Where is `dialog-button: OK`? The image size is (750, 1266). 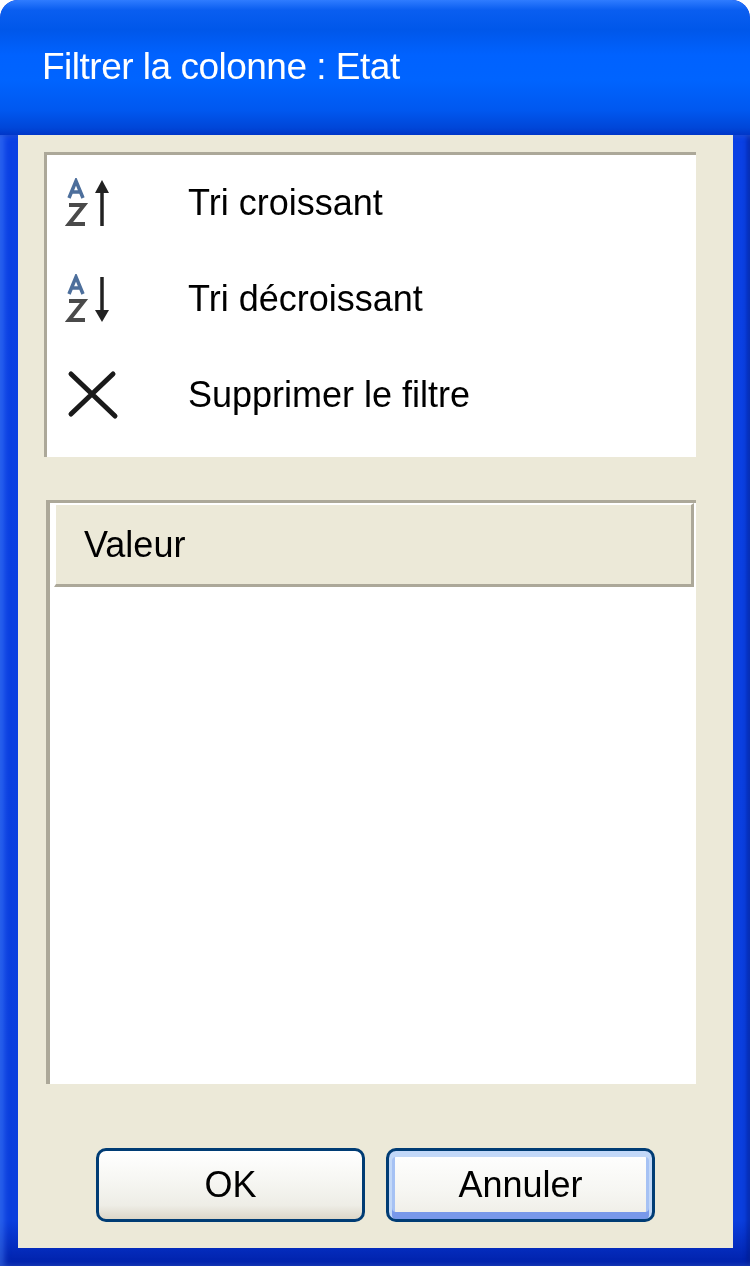 dialog-button: OK is located at coordinates (230, 1185).